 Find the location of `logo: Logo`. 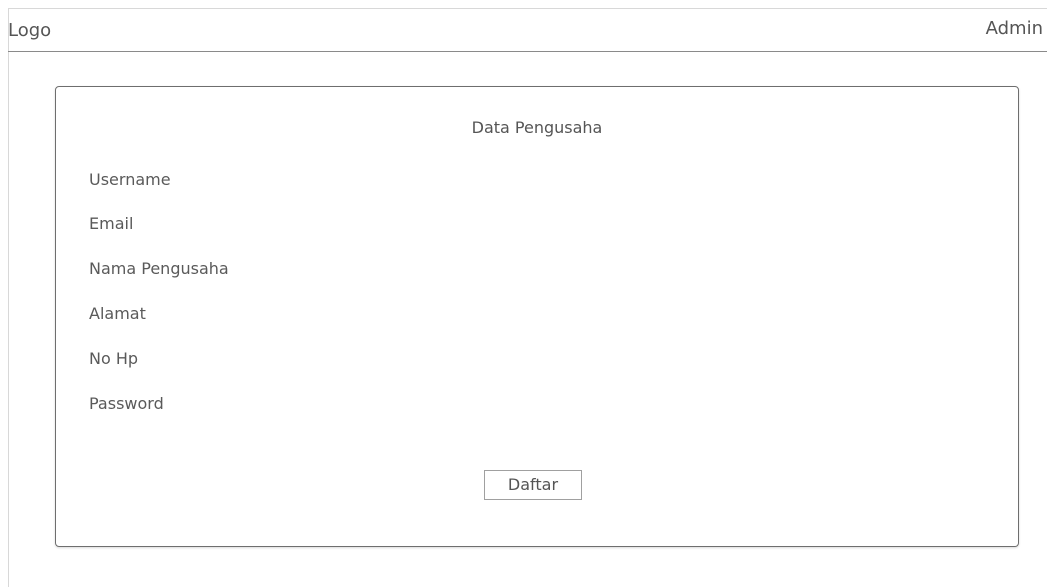

logo: Logo is located at coordinates (29, 31).